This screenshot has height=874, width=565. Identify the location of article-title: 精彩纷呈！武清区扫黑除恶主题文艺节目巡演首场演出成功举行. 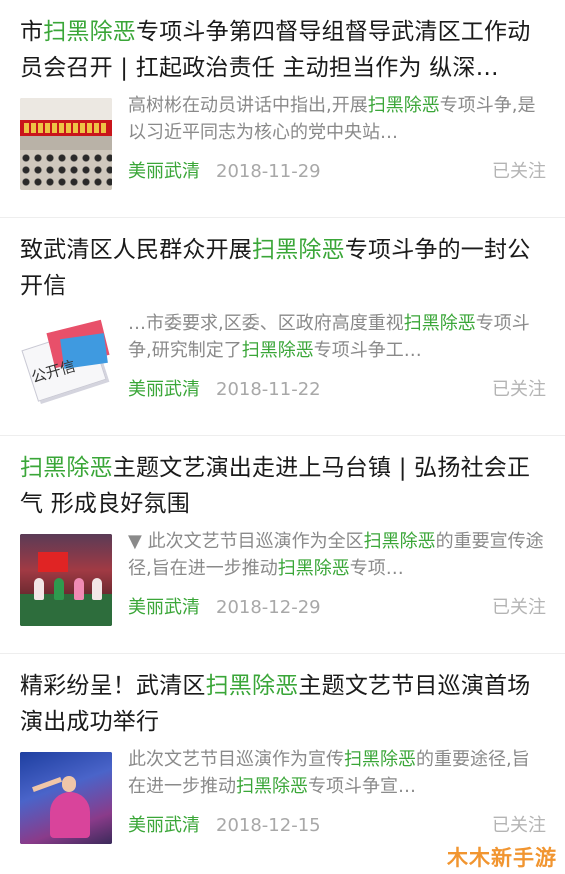
(283, 704).